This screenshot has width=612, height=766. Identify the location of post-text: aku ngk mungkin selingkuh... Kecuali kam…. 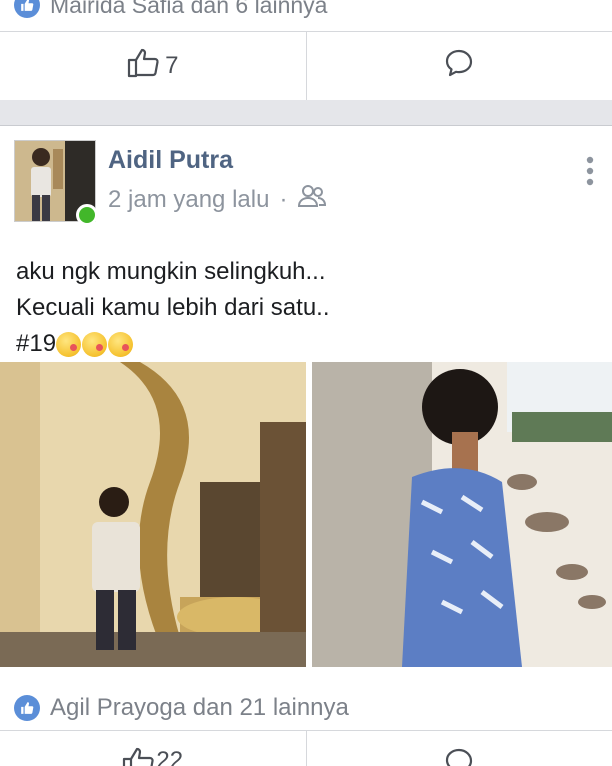
(173, 308).